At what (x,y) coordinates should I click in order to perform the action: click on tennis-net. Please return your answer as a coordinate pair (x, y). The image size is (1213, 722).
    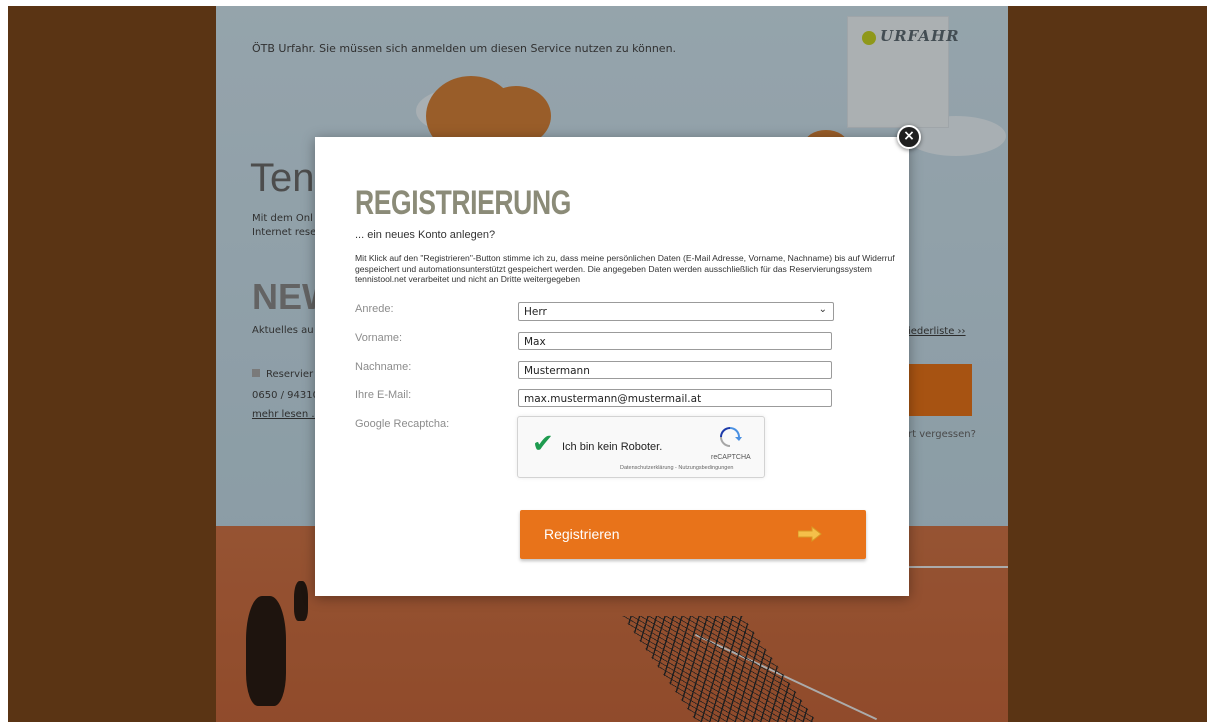
    Looking at the image, I should click on (721, 669).